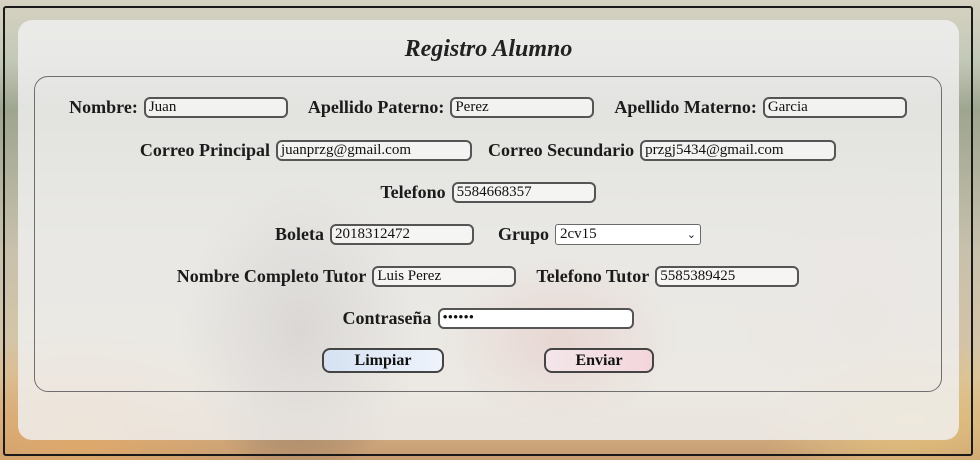 Image resolution: width=980 pixels, height=460 pixels. I want to click on nombre-label: Nombre:, so click(103, 107).